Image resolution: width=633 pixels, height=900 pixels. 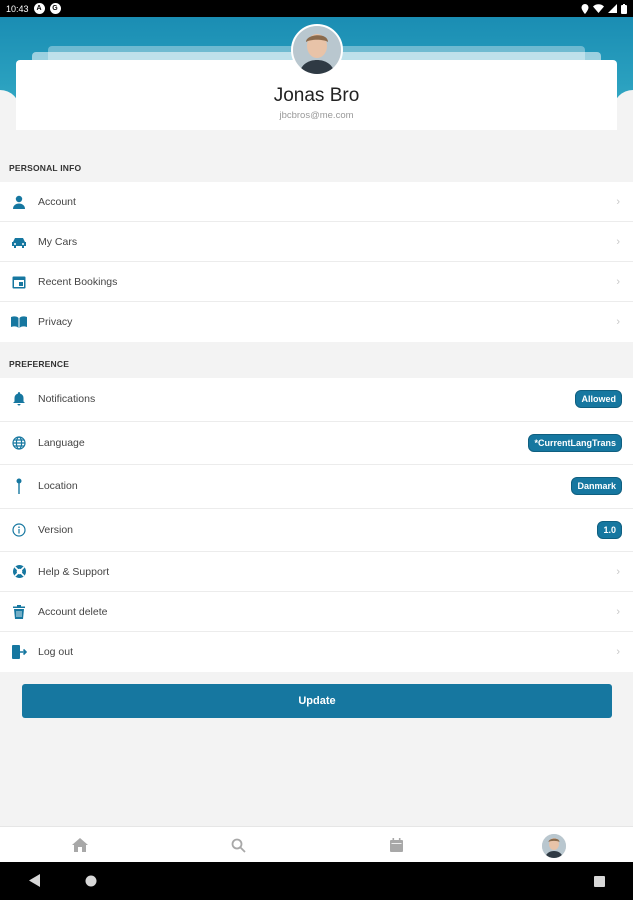 What do you see at coordinates (316, 202) in the screenshot?
I see `row-account: Account ›` at bounding box center [316, 202].